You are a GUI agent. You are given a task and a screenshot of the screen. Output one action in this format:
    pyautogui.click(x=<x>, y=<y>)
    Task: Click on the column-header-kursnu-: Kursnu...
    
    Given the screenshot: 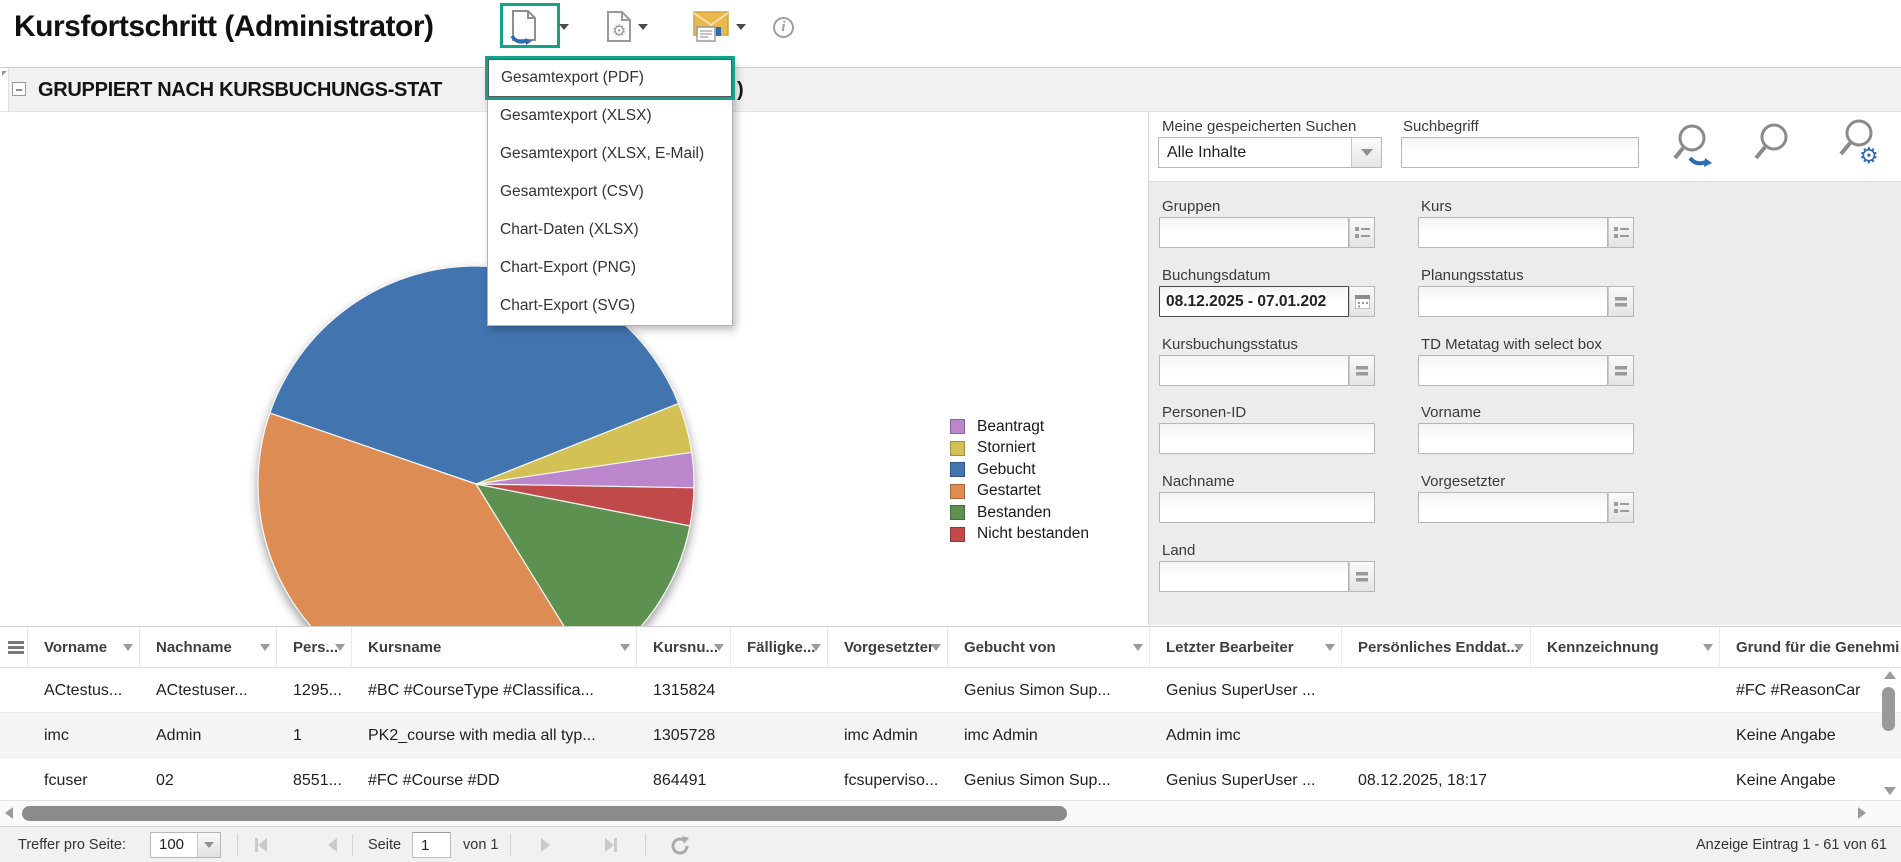 What is the action you would take?
    pyautogui.click(x=684, y=647)
    